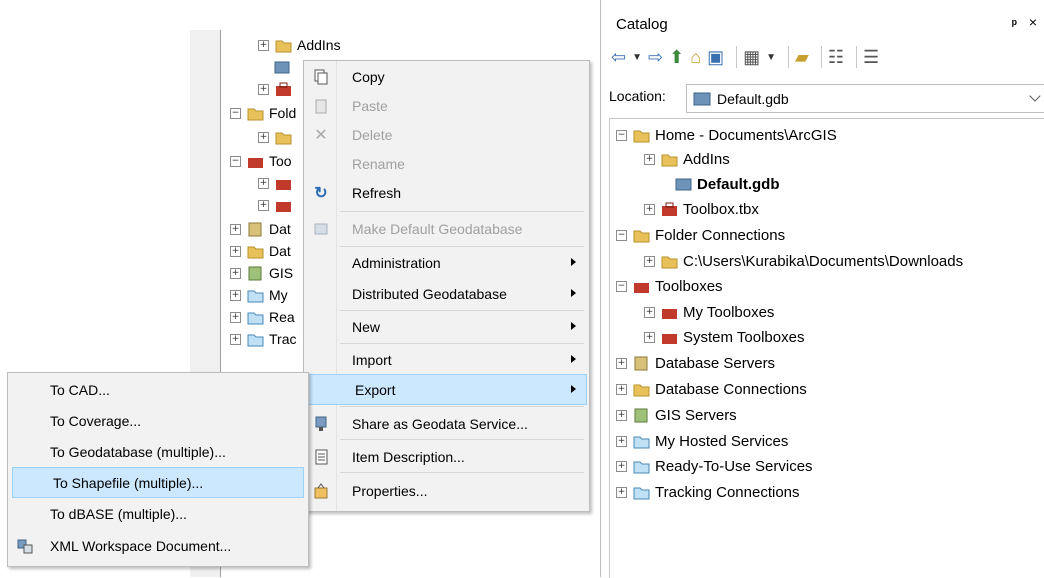 This screenshot has width=1044, height=578. What do you see at coordinates (446, 134) in the screenshot?
I see `menu-item-delete: ✕ Delete` at bounding box center [446, 134].